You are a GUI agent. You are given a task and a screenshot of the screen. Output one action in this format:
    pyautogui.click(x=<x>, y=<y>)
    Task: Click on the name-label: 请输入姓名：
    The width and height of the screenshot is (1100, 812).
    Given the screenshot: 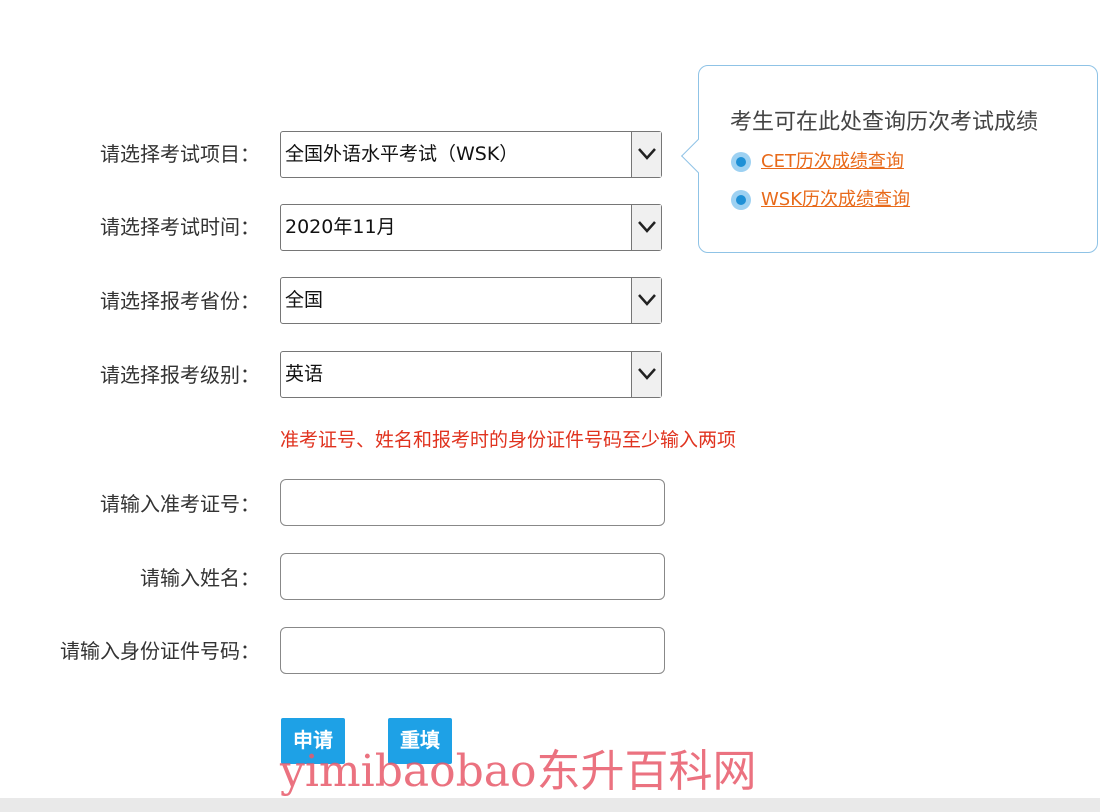 What is the action you would take?
    pyautogui.click(x=200, y=578)
    